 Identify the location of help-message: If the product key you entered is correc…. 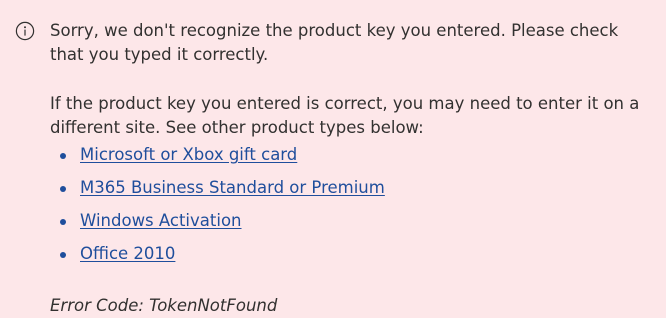
(345, 115).